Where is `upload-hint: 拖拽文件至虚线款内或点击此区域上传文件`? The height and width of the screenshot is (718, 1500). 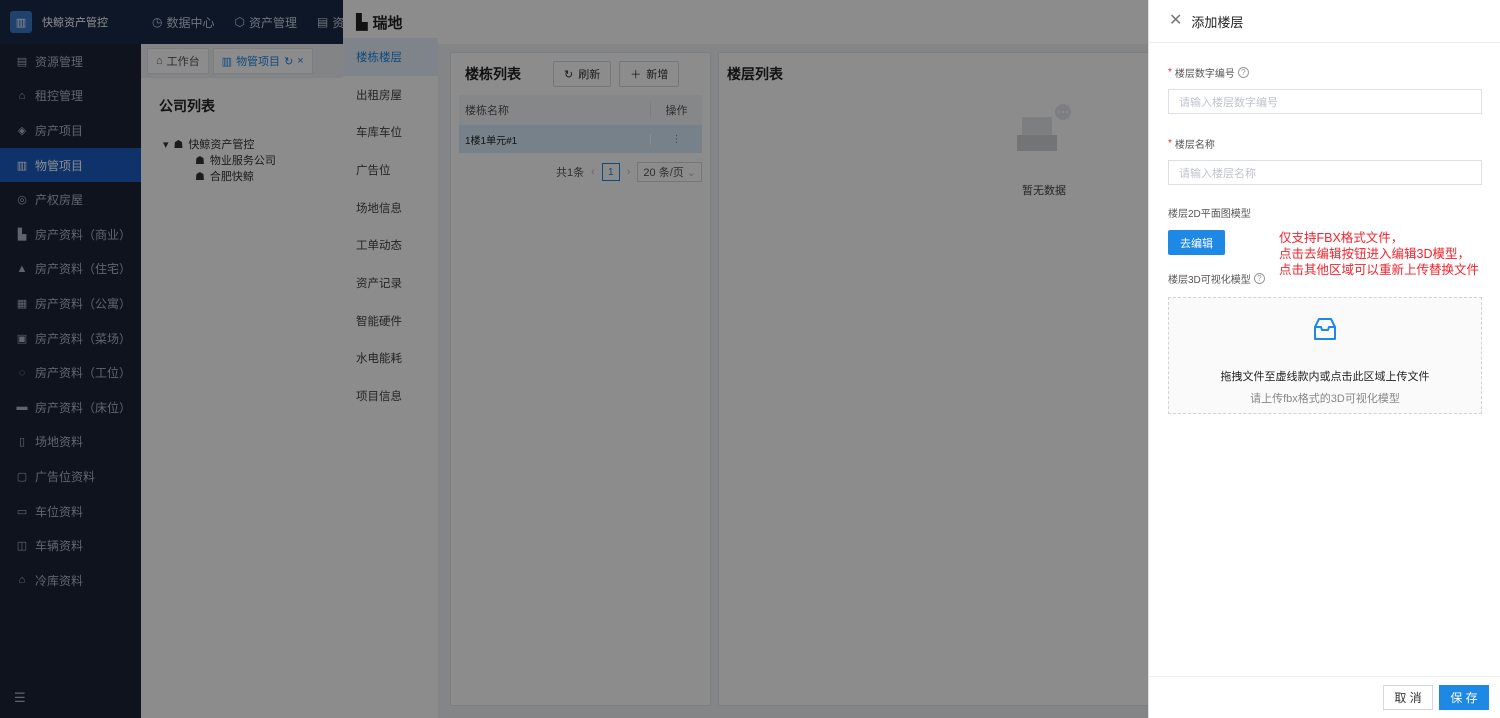
upload-hint: 拖拽文件至虚线款内或点击此区域上传文件 is located at coordinates (1325, 377).